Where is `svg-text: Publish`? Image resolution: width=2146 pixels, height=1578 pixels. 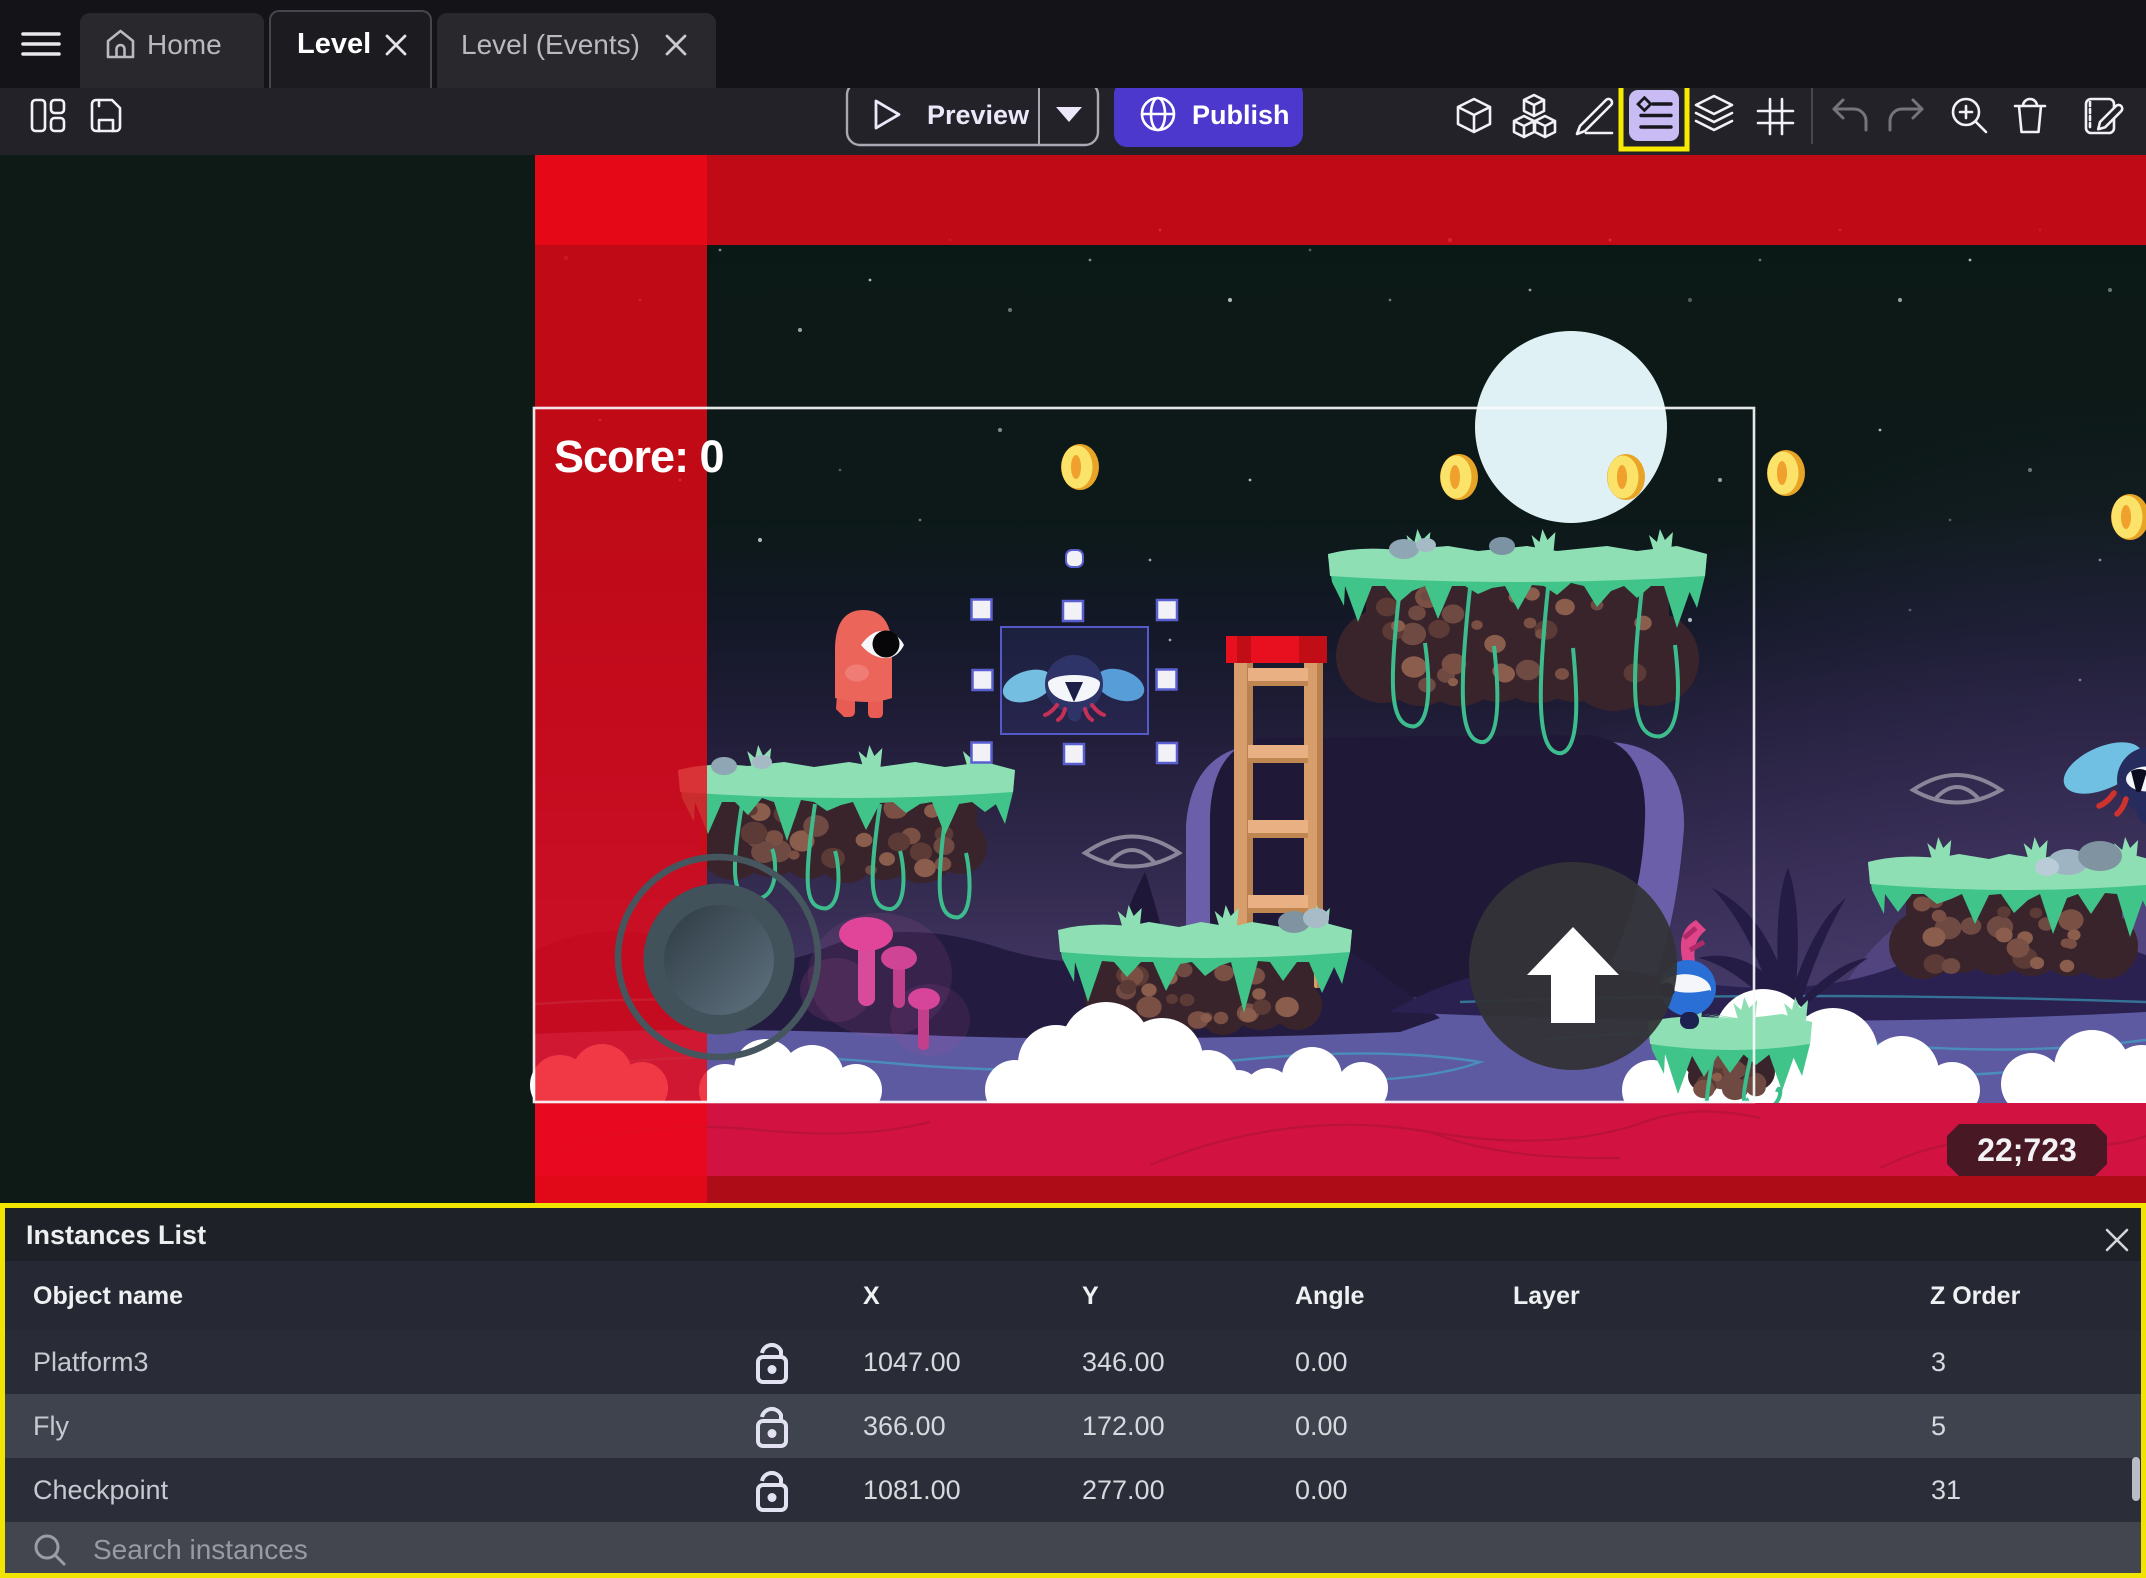 svg-text: Publish is located at coordinates (1241, 115).